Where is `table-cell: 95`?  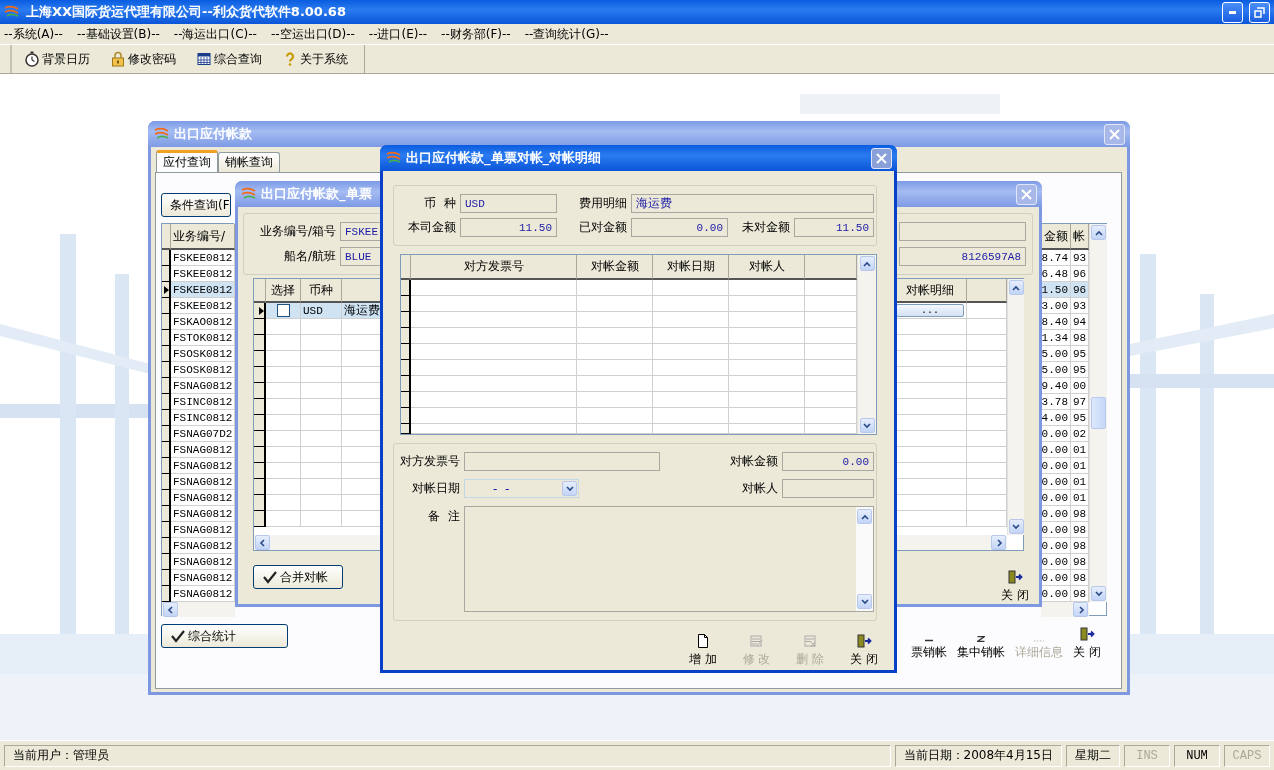 table-cell: 95 is located at coordinates (1080, 370).